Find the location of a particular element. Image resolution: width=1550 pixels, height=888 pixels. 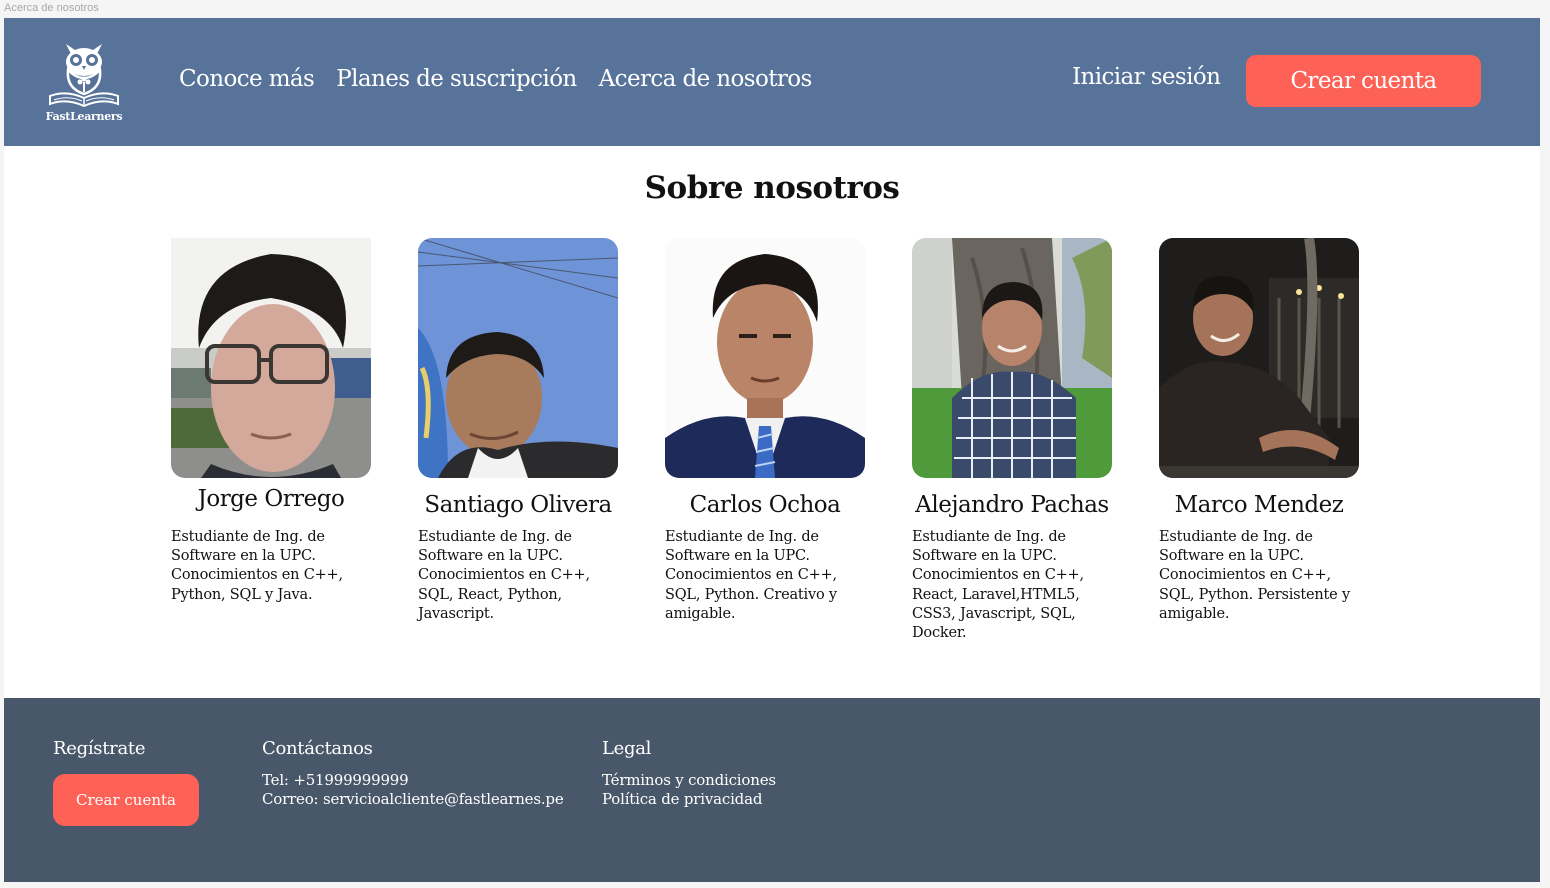

nav-link-conoce-mas: Conoce más is located at coordinates (247, 79).